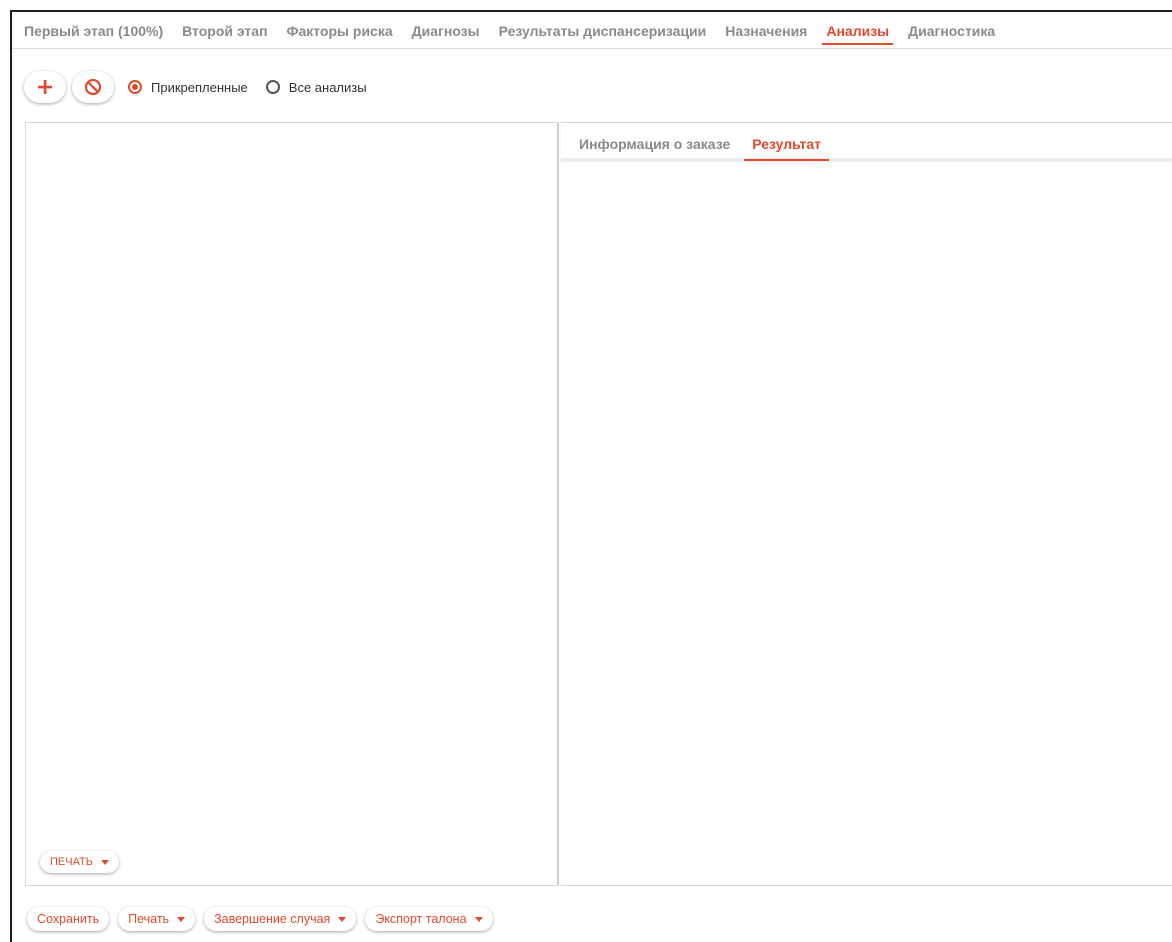 Image resolution: width=1172 pixels, height=942 pixels. I want to click on radio-all-analyses: Все анализы, so click(316, 87).